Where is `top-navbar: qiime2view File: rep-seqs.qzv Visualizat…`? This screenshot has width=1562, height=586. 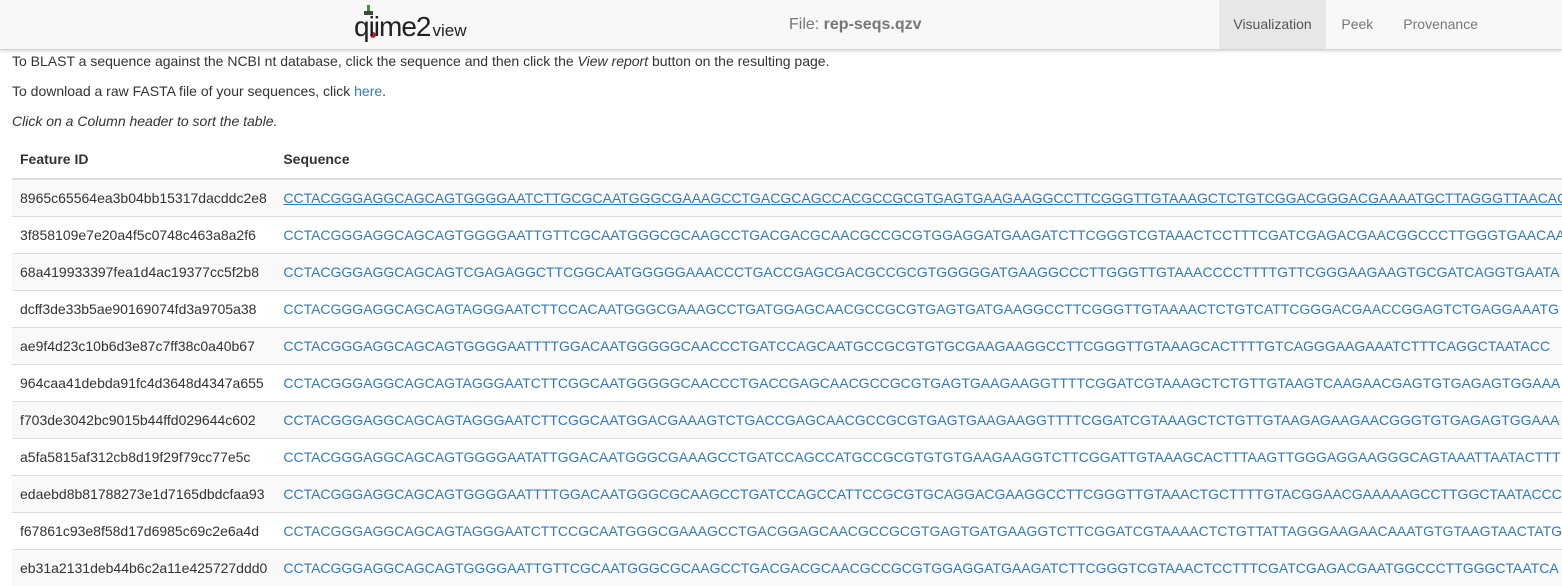 top-navbar: qiime2view File: rep-seqs.qzv Visualizat… is located at coordinates (781, 25).